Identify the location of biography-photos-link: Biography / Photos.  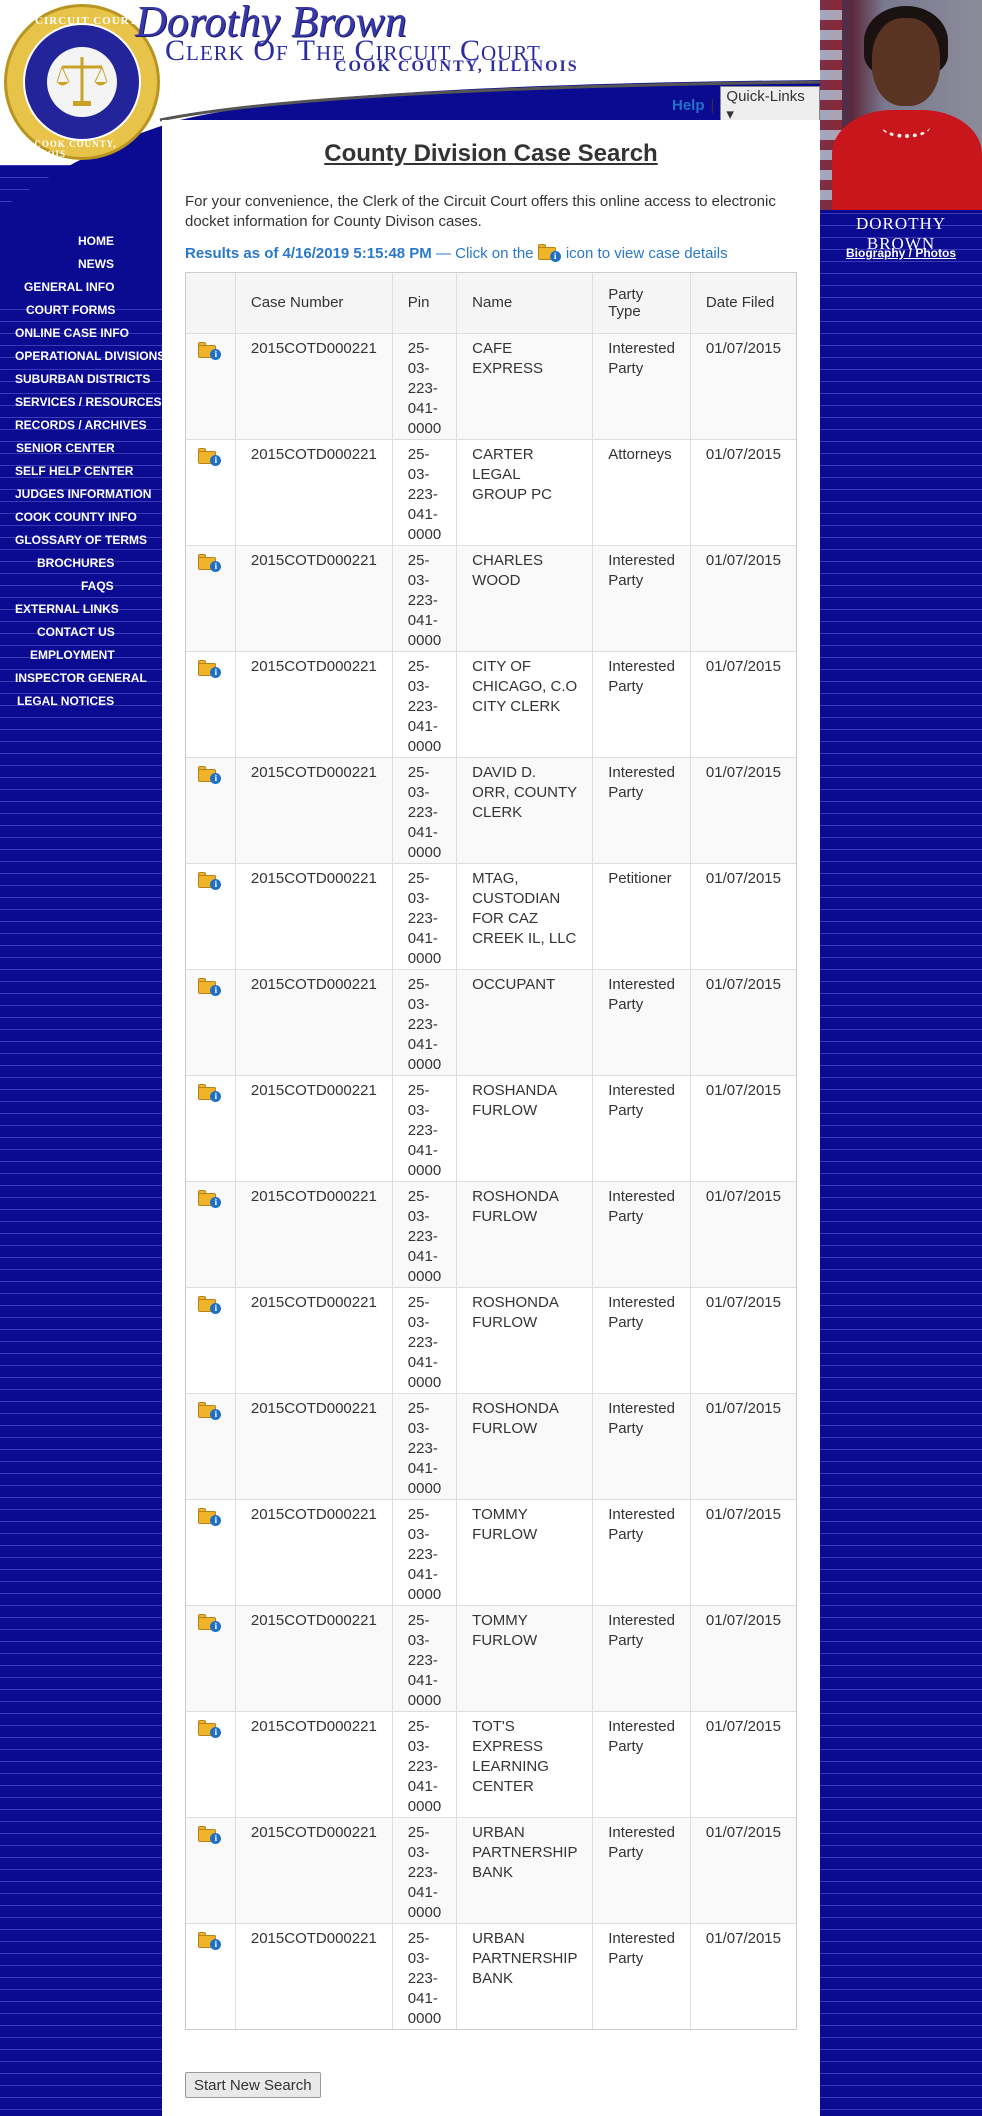
(901, 253).